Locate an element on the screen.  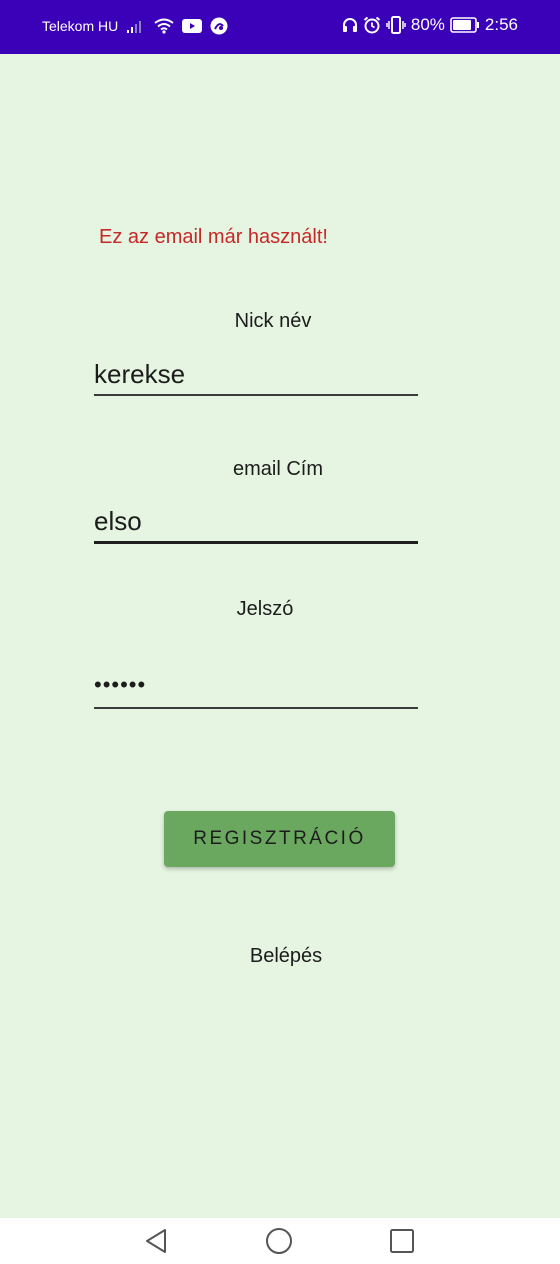
password-input is located at coordinates (256, 685).